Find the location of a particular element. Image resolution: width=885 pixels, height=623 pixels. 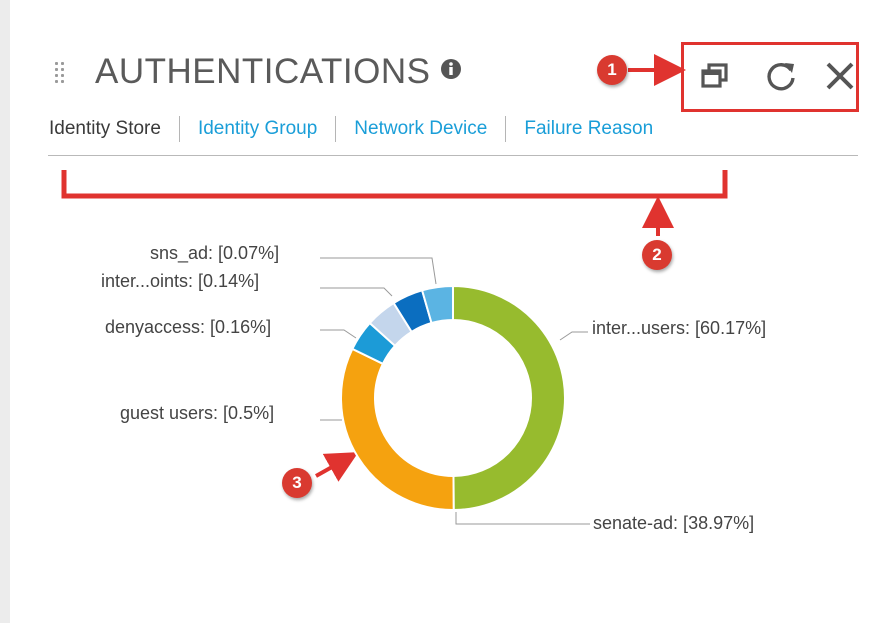

chart-label: guest users: [0.5%] is located at coordinates (197, 413).